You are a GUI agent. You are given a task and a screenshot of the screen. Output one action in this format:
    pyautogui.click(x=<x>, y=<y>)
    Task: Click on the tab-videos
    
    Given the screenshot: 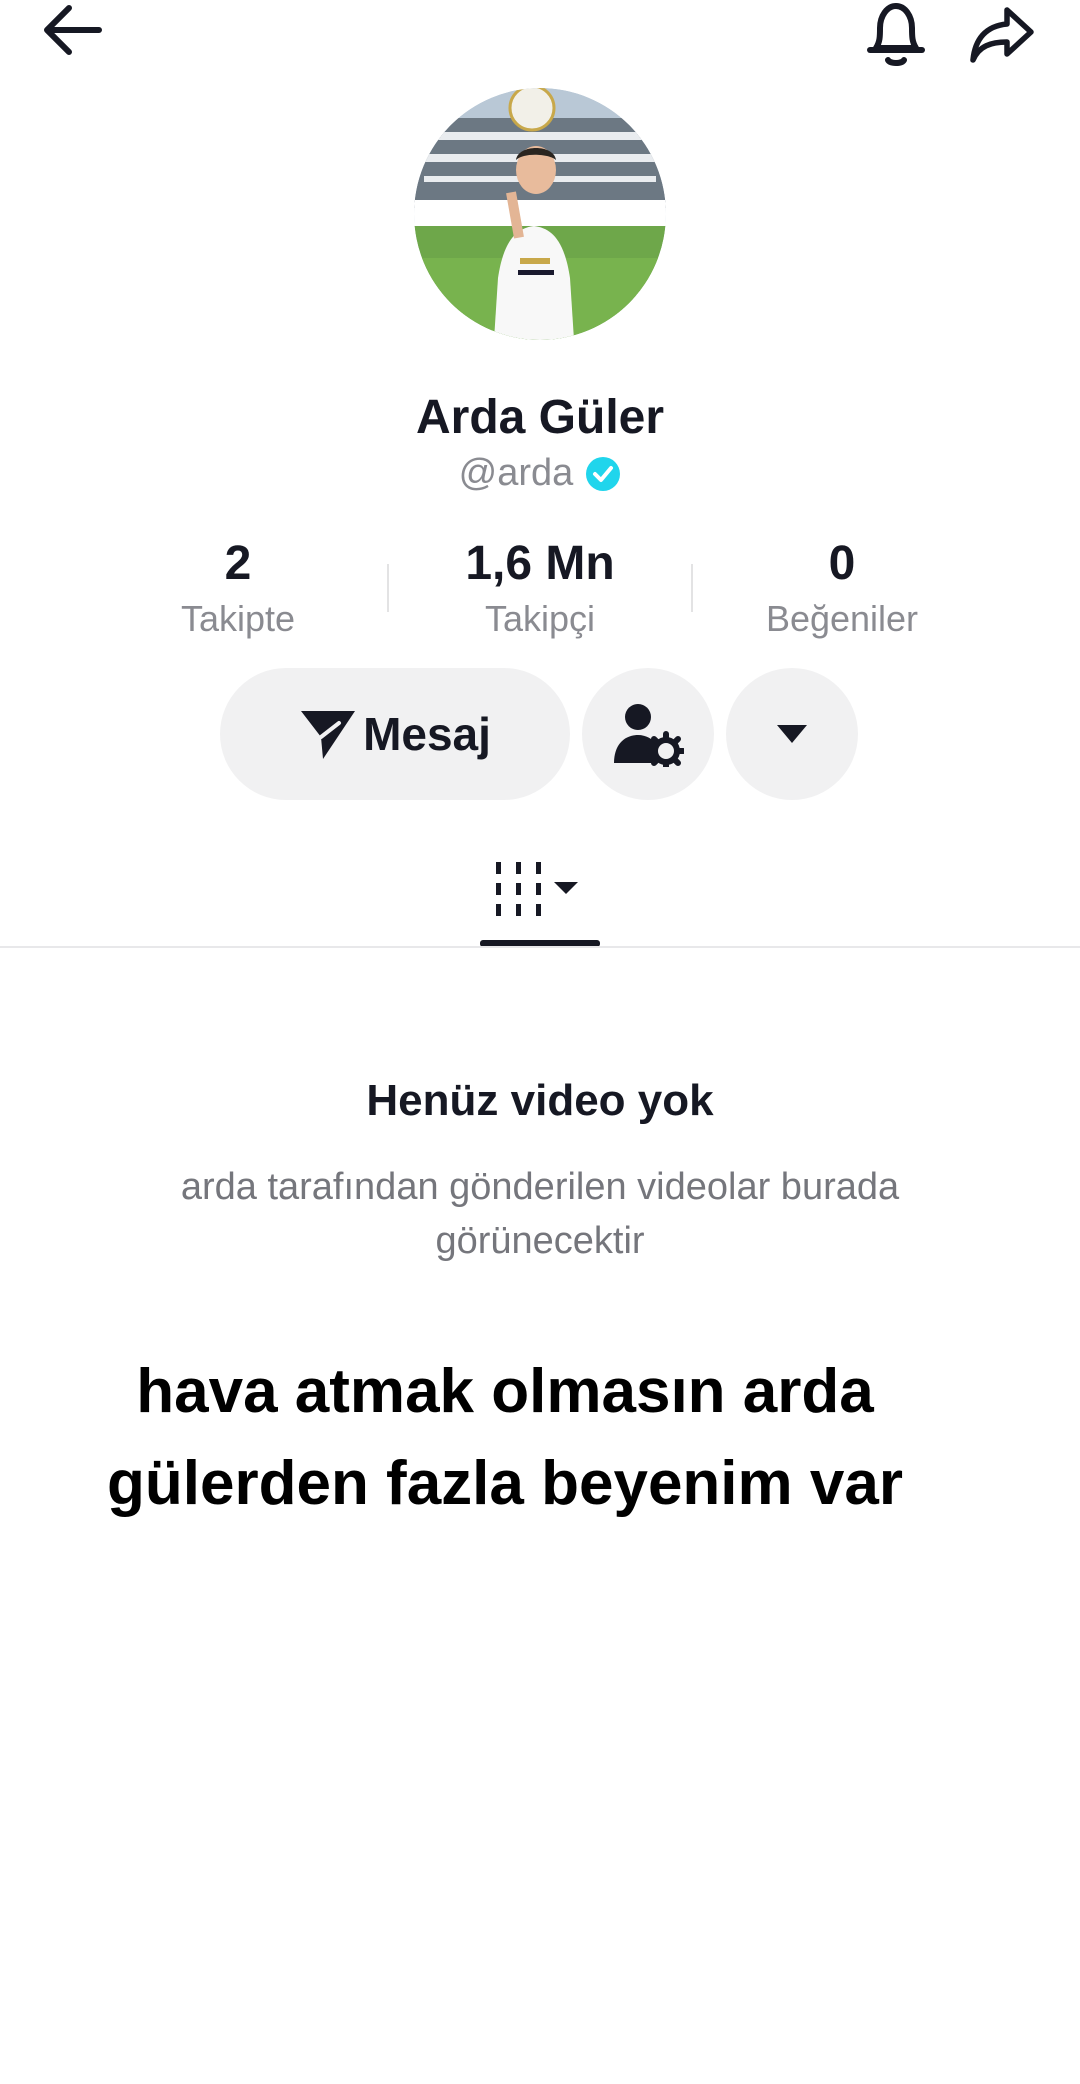 What is the action you would take?
    pyautogui.click(x=540, y=890)
    